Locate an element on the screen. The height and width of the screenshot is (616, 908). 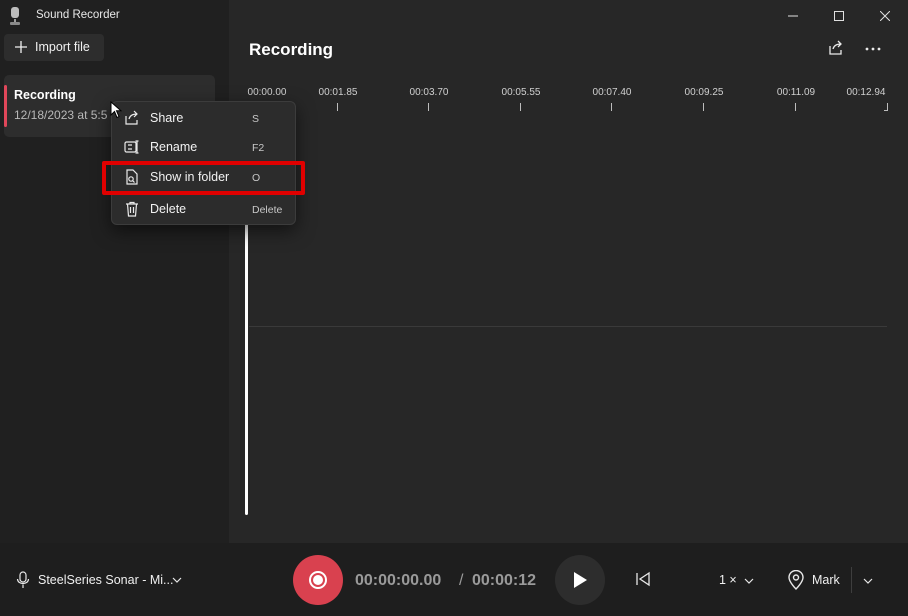
location-pin-icon is located at coordinates (796, 580).